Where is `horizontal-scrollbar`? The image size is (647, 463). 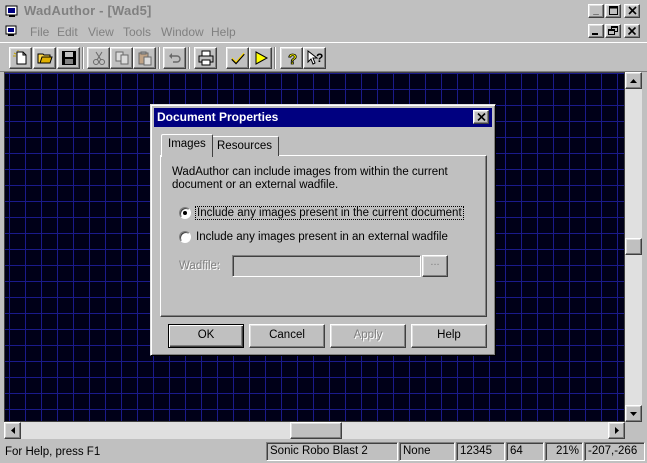
horizontal-scrollbar is located at coordinates (314, 430).